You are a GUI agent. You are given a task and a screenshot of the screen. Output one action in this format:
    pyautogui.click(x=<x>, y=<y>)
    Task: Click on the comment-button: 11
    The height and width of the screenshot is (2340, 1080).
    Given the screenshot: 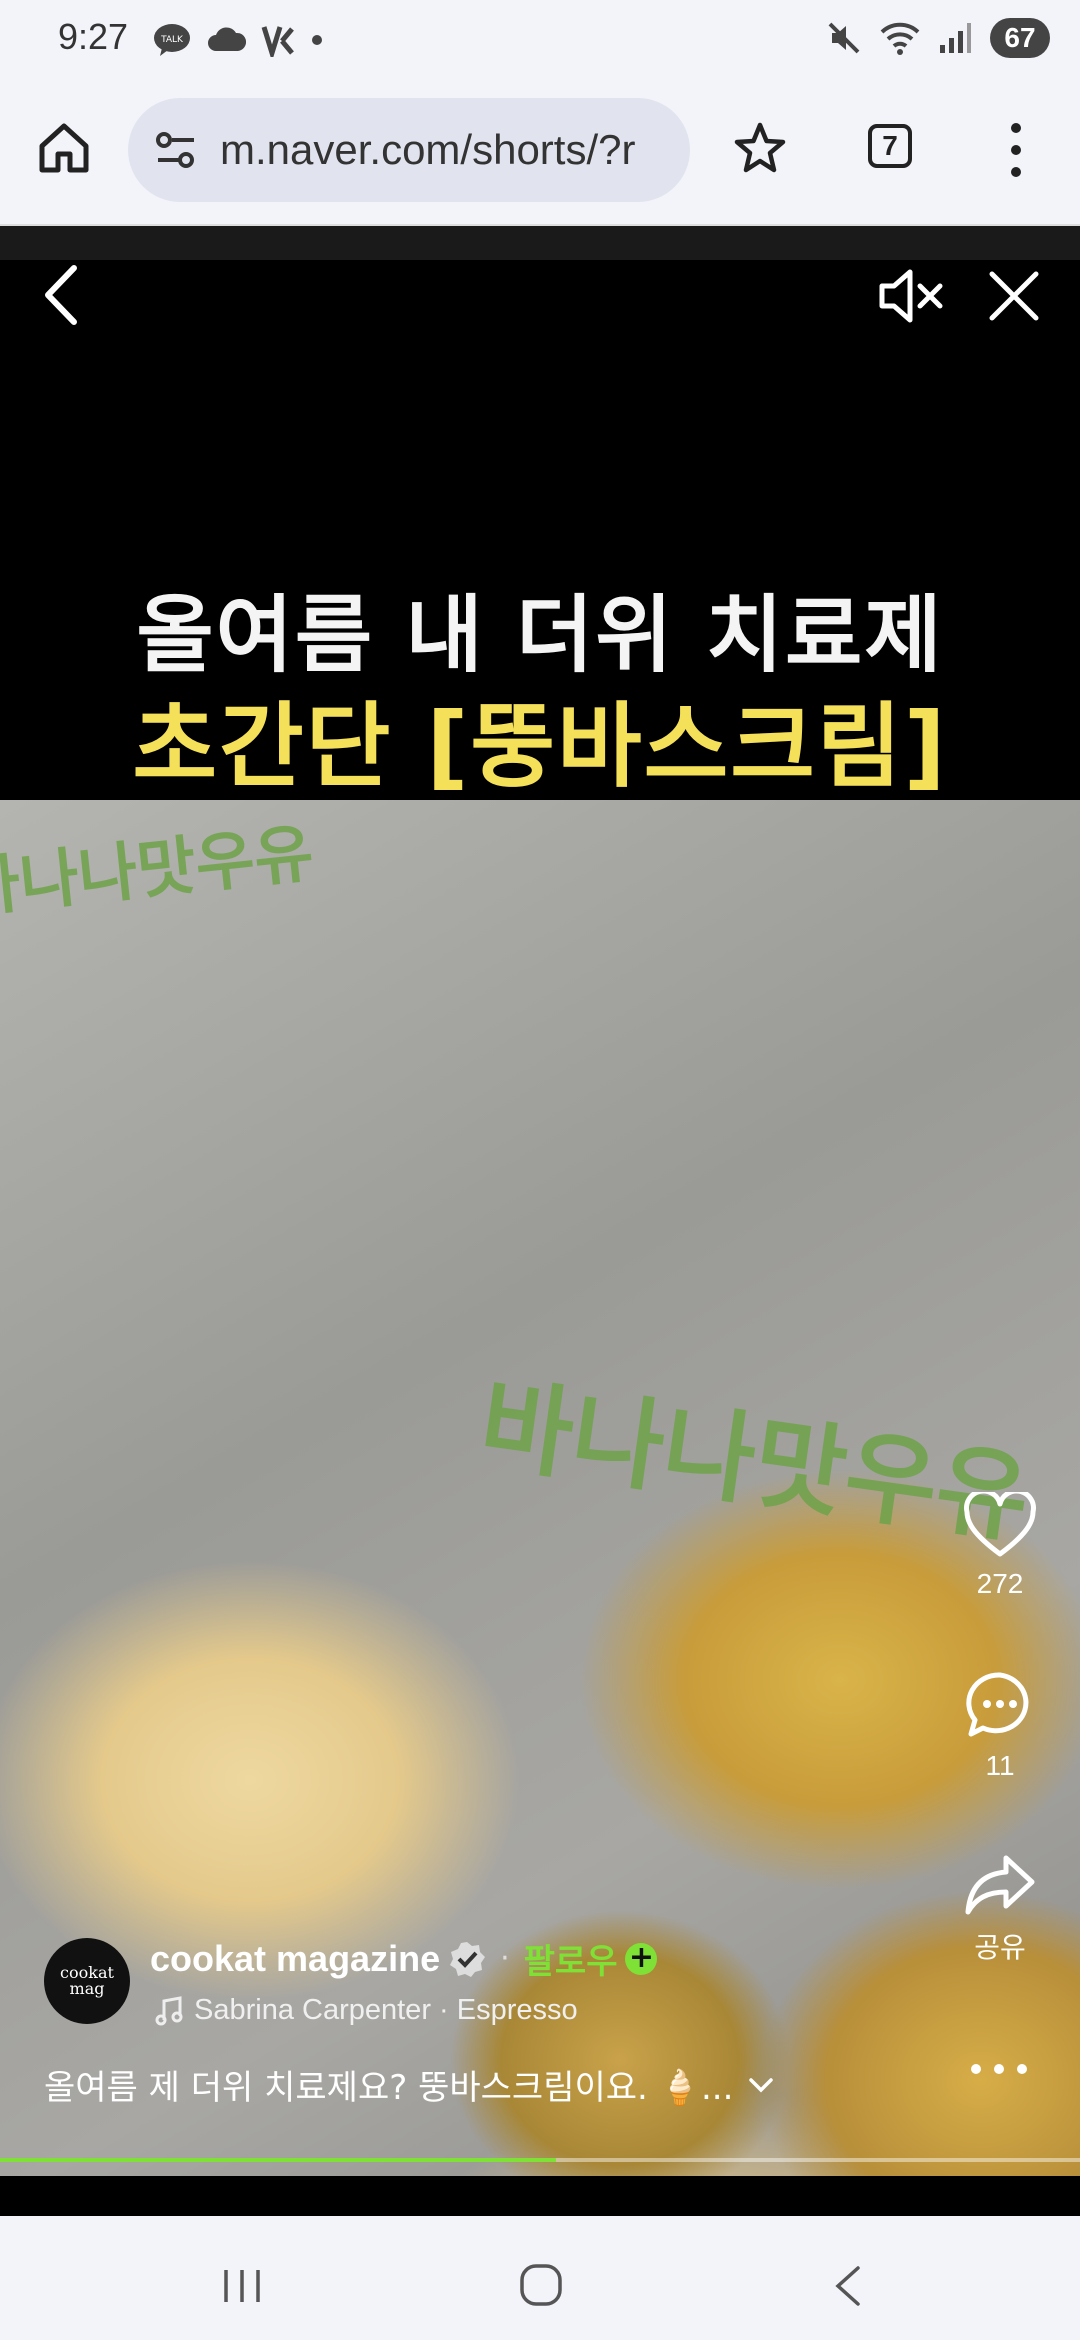 What is the action you would take?
    pyautogui.click(x=1000, y=1726)
    